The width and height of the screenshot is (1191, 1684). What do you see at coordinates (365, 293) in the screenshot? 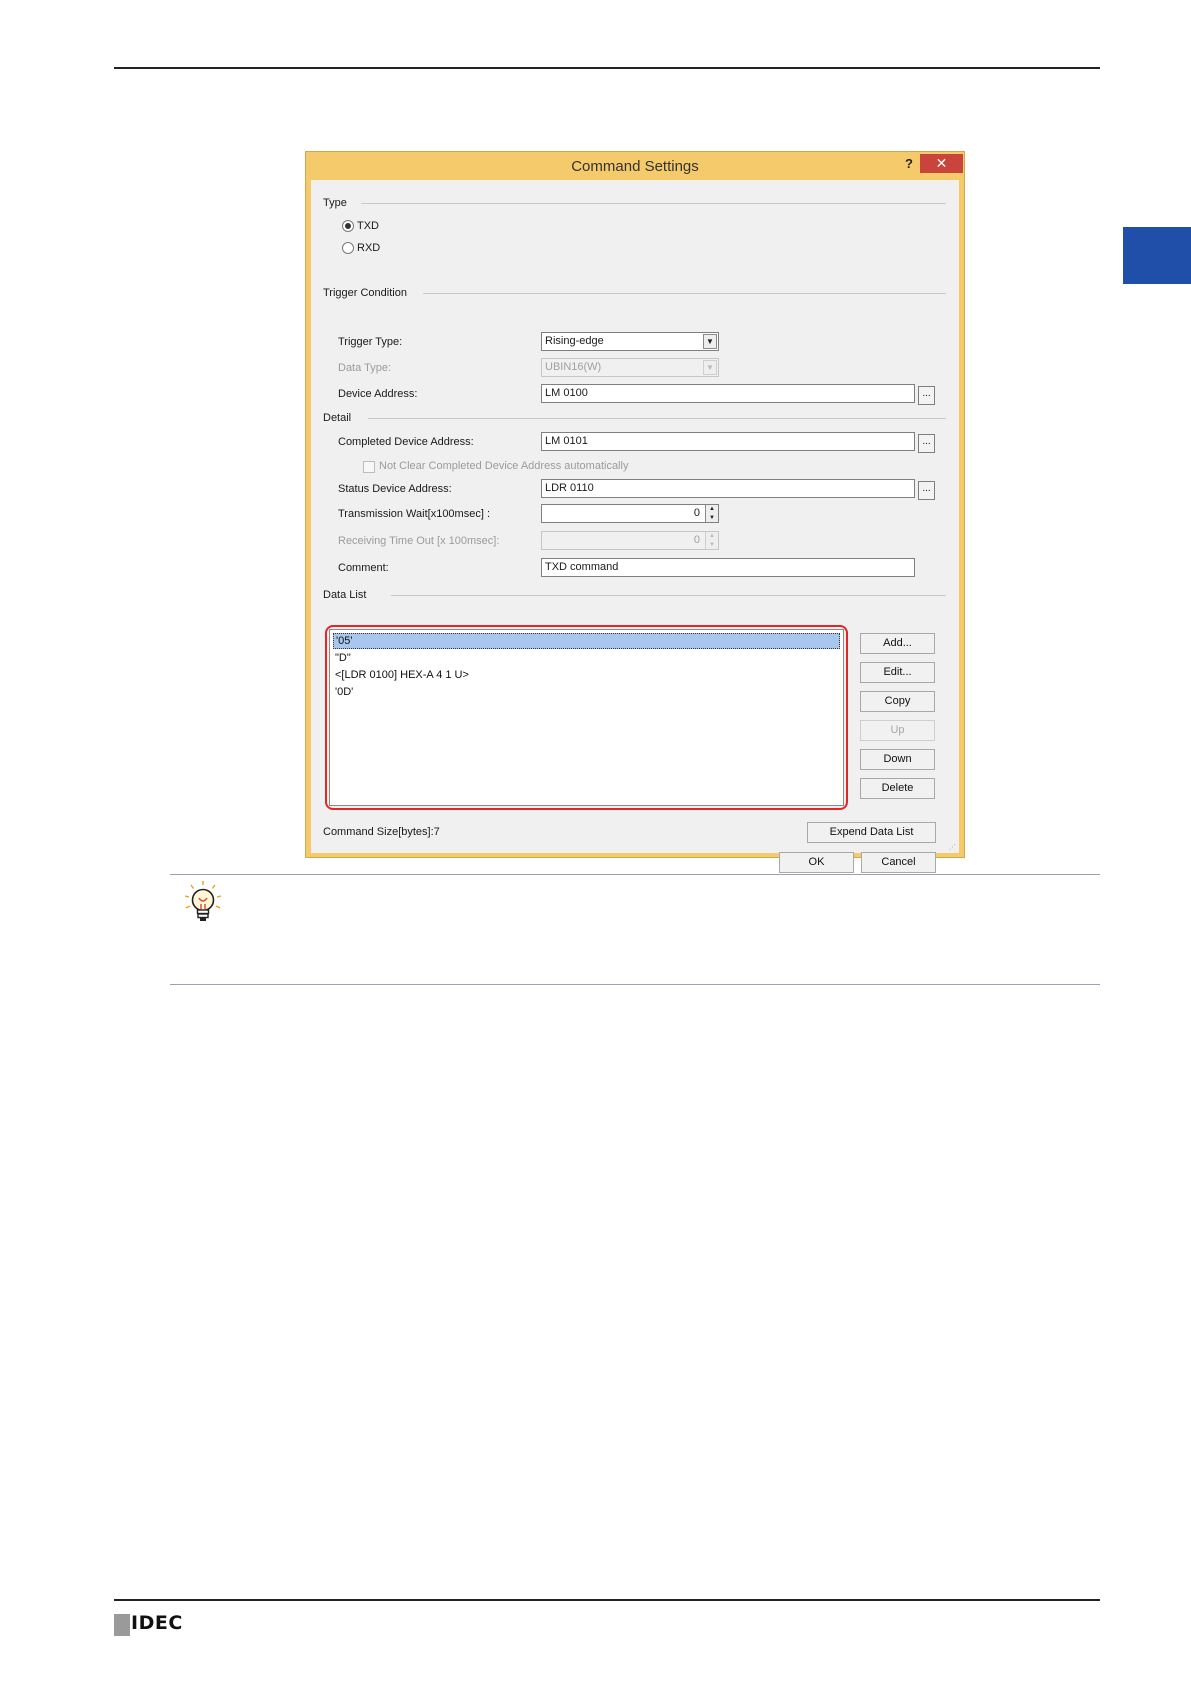
I see `trigger-group-label: Trigger Condition` at bounding box center [365, 293].